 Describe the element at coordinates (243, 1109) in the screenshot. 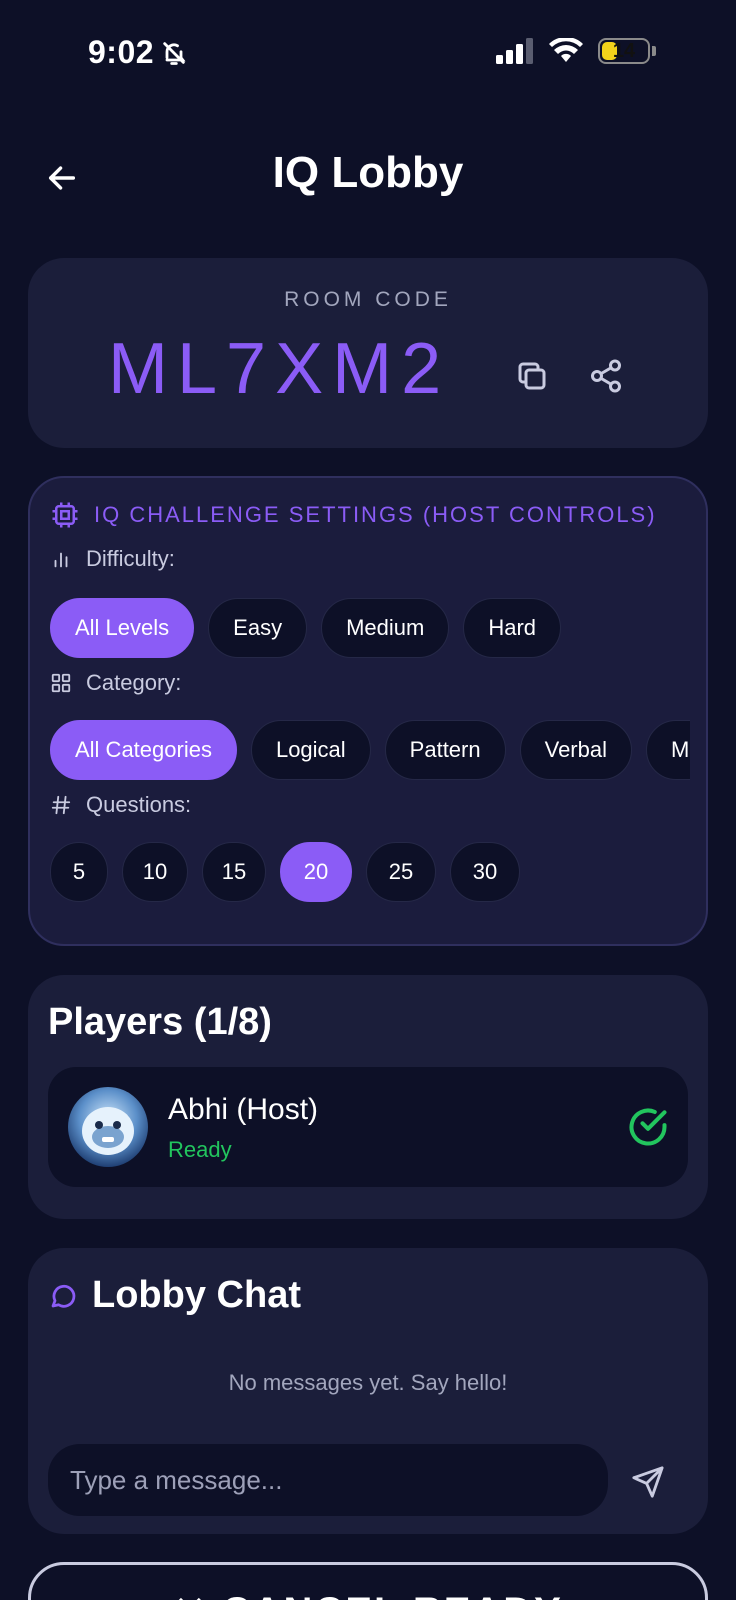

I see `player-name: Abhi (Host)` at that location.